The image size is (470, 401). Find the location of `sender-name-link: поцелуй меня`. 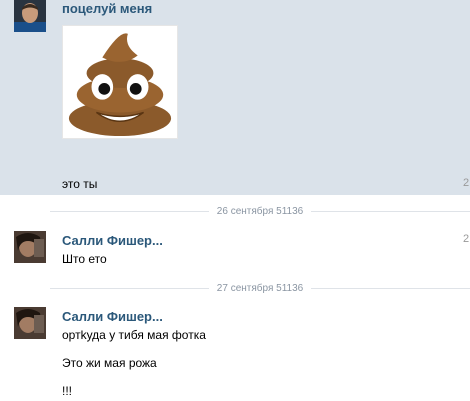

sender-name-link: поцелуй меня is located at coordinates (107, 8).